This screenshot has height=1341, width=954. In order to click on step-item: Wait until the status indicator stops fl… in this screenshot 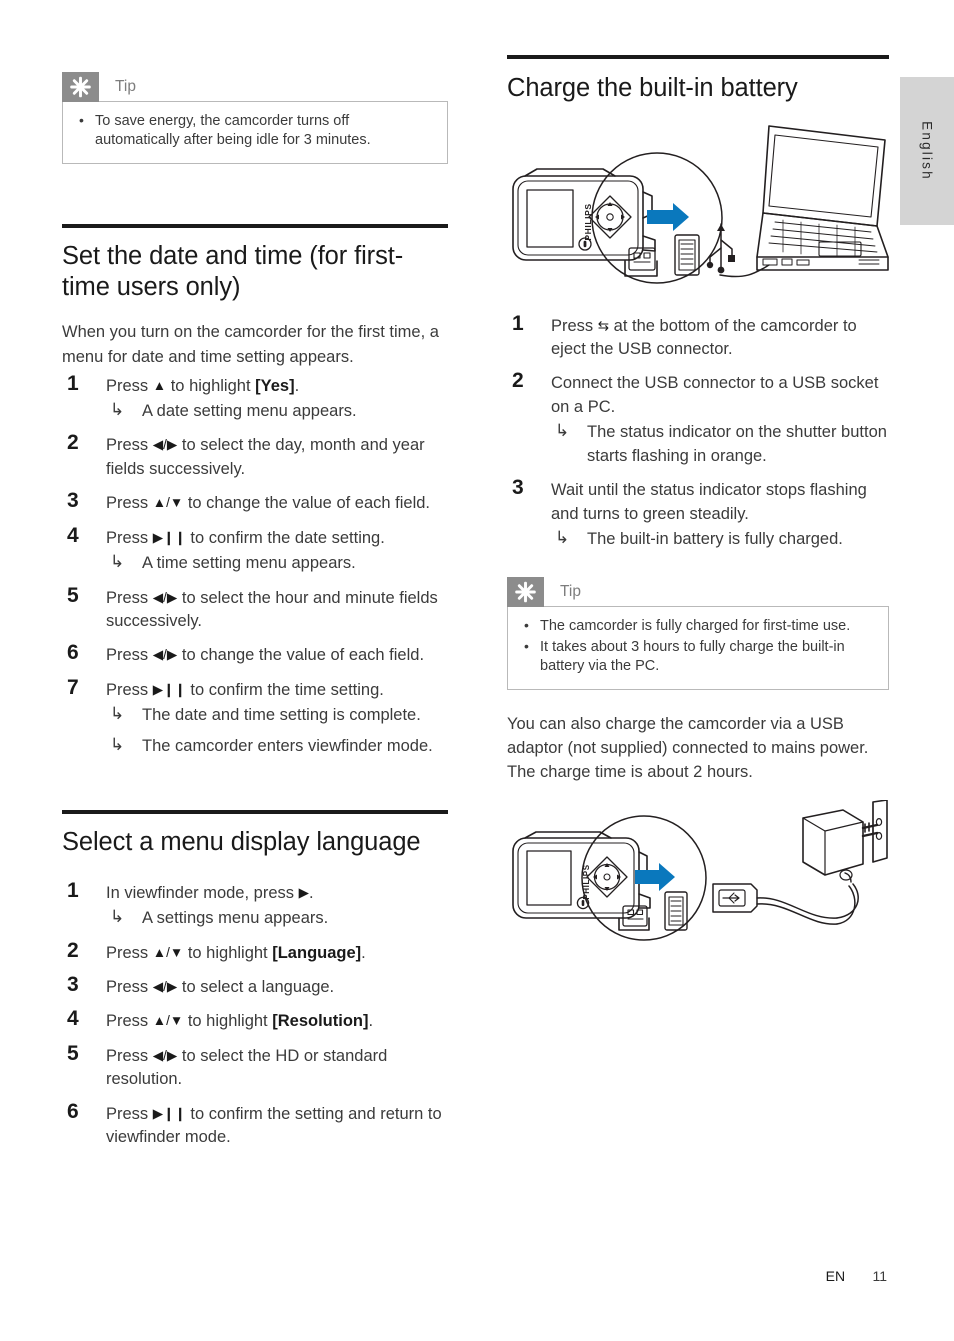, I will do `click(698, 513)`.